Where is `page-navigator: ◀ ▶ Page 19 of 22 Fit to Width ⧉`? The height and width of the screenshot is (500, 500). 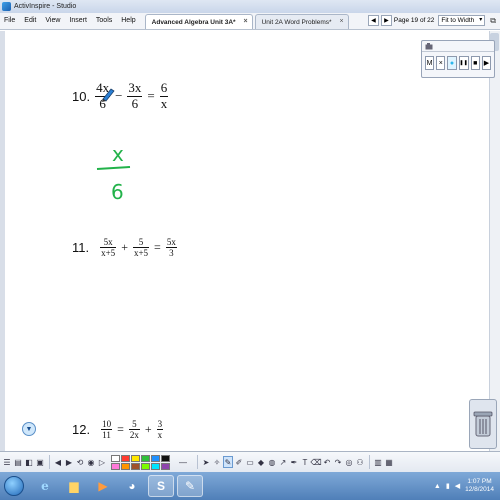
page-navigator: ◀ ▶ Page 19 of 22 Fit to Width ⧉ is located at coordinates (433, 20).